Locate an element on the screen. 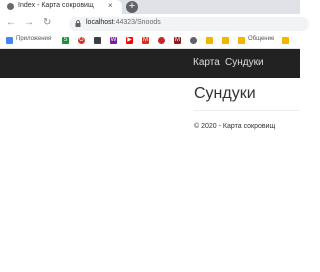  back-icon: ← is located at coordinates (11, 22).